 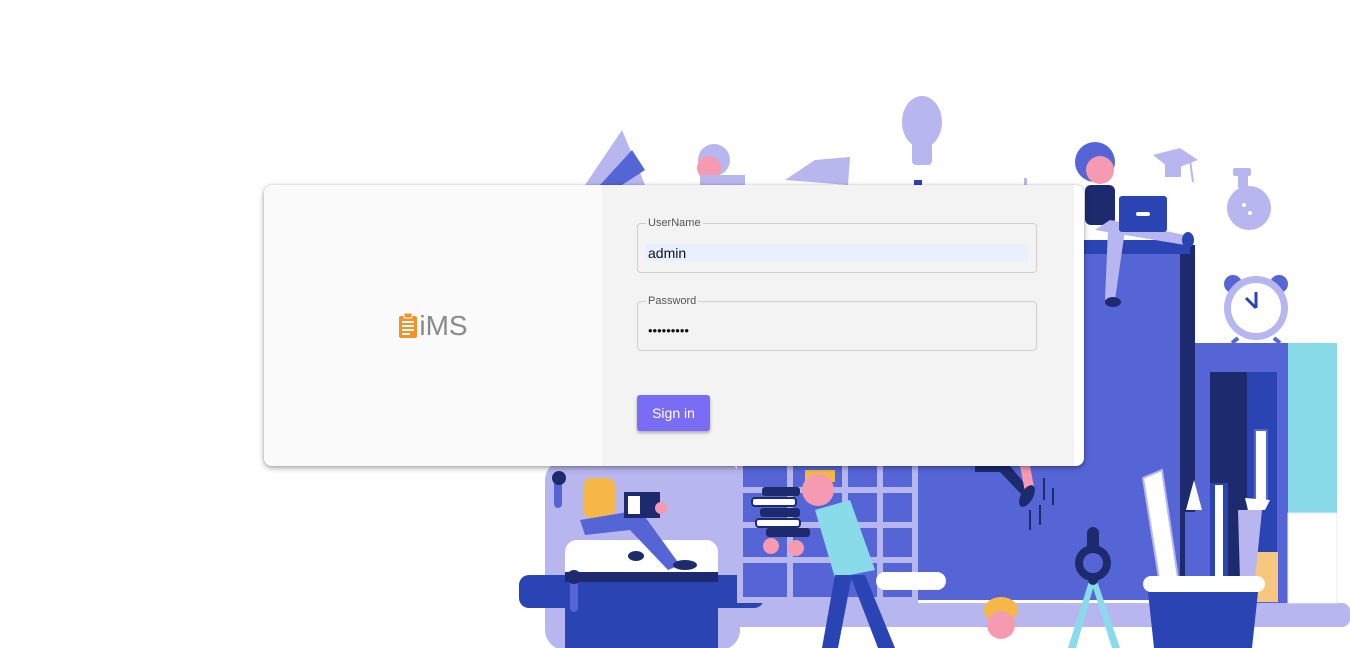 What do you see at coordinates (964, 141) in the screenshot?
I see `lightbulb-icon` at bounding box center [964, 141].